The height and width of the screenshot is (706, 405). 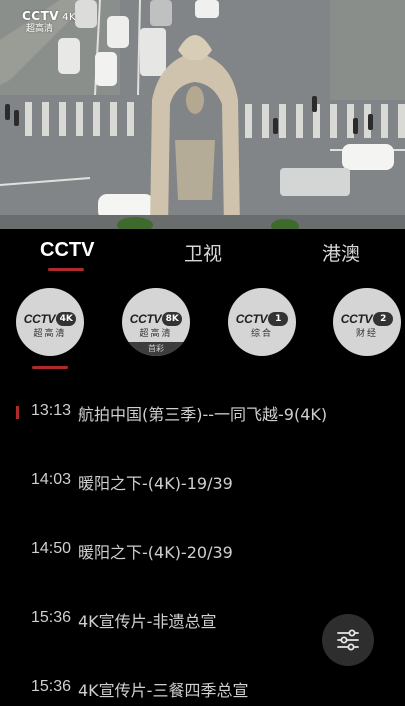 What do you see at coordinates (261, 334) in the screenshot?
I see `channel-name: 综合` at bounding box center [261, 334].